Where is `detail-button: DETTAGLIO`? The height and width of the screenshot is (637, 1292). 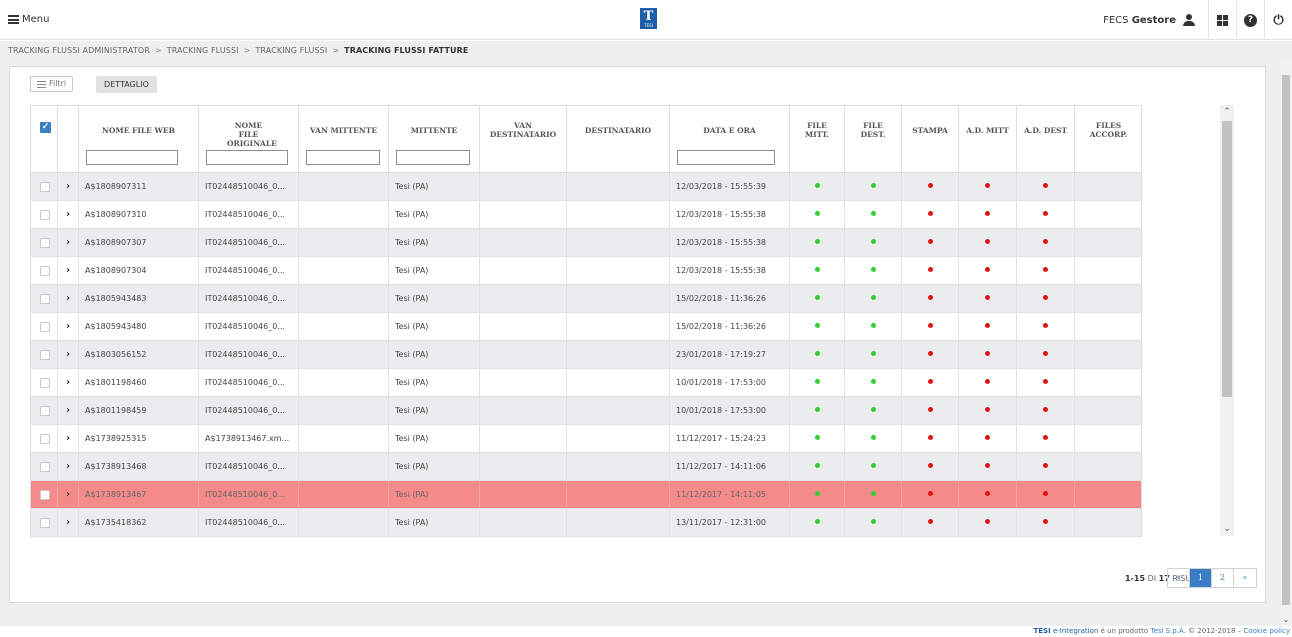 detail-button: DETTAGLIO is located at coordinates (126, 84).